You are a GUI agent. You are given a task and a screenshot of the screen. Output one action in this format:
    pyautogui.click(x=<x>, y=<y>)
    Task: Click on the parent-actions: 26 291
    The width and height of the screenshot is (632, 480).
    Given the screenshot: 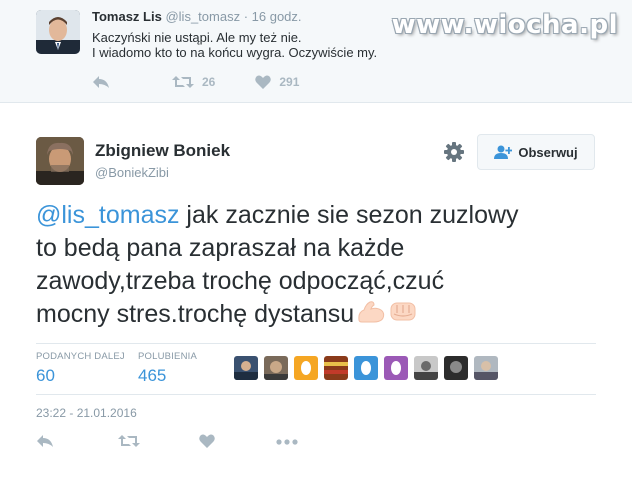 What is the action you would take?
    pyautogui.click(x=195, y=82)
    